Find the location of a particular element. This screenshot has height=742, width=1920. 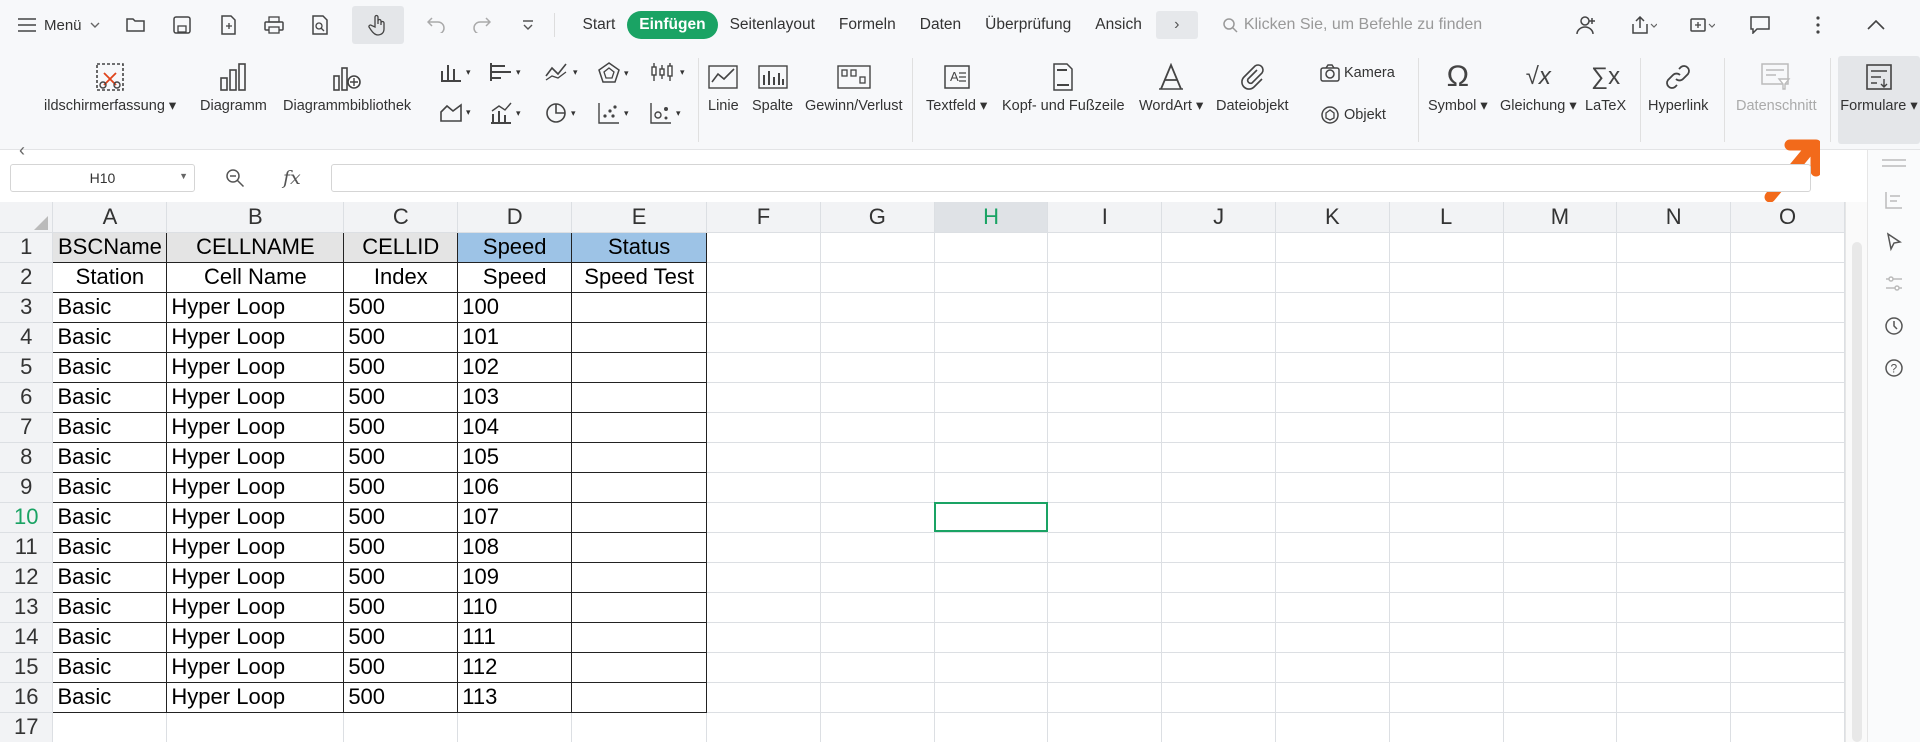

cell-m3 is located at coordinates (1560, 307).